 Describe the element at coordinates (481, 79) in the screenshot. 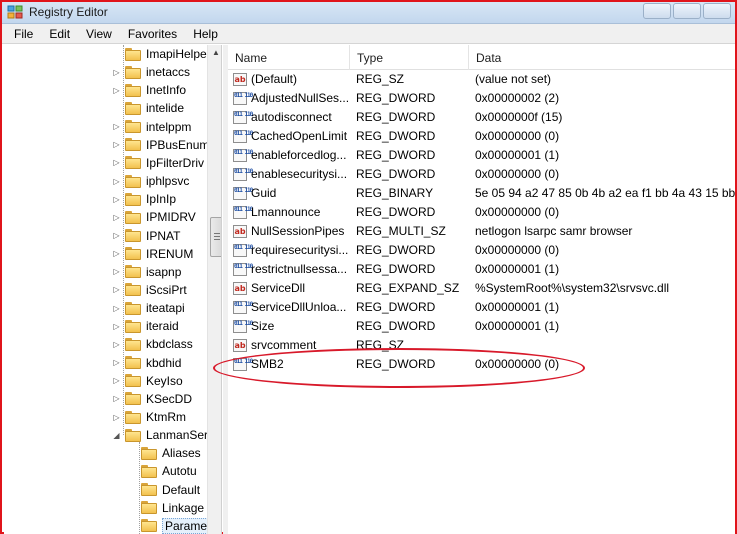

I see `registry-value-row: ab (Default) REG_SZ (value not set)` at that location.